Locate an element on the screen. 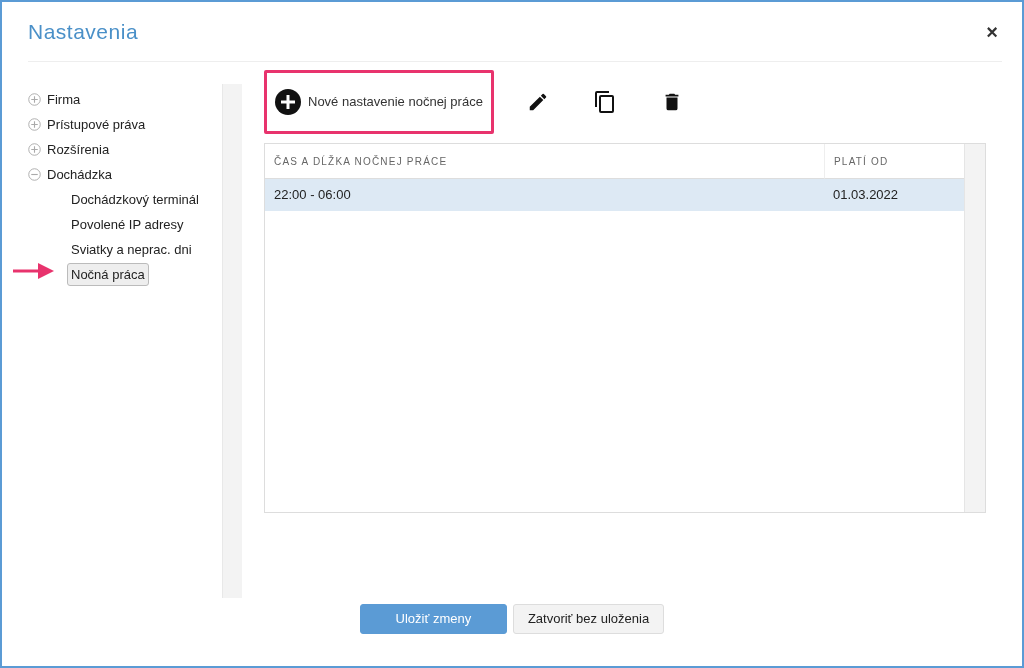 Image resolution: width=1024 pixels, height=668 pixels. table-cell: 22:00 - 06:00 is located at coordinates (544, 195).